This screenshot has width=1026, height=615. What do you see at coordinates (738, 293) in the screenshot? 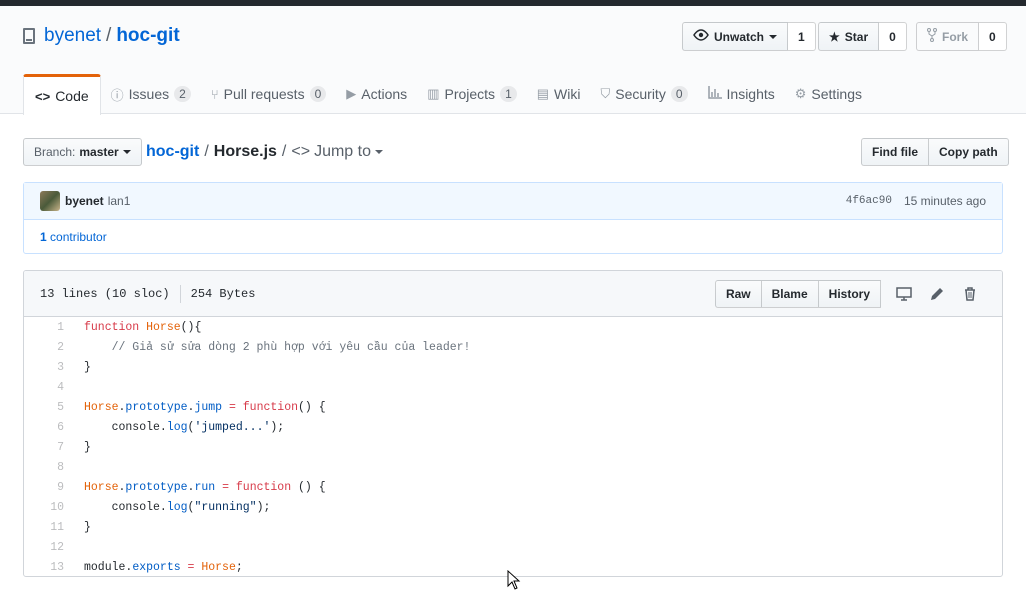
I see `raw-button: Raw` at bounding box center [738, 293].